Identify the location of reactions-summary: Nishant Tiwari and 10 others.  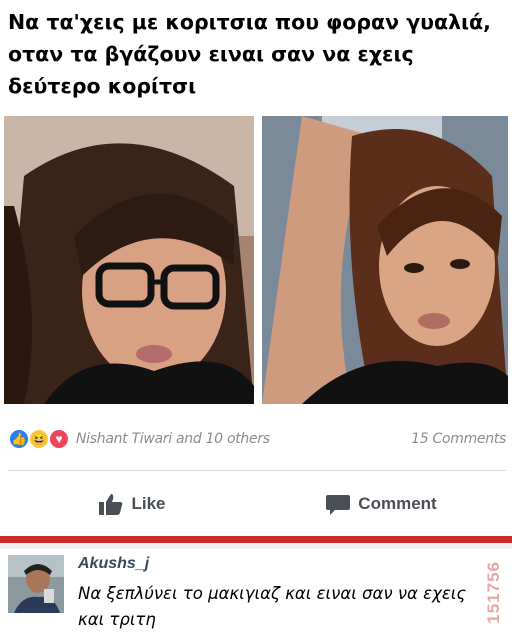
(173, 439).